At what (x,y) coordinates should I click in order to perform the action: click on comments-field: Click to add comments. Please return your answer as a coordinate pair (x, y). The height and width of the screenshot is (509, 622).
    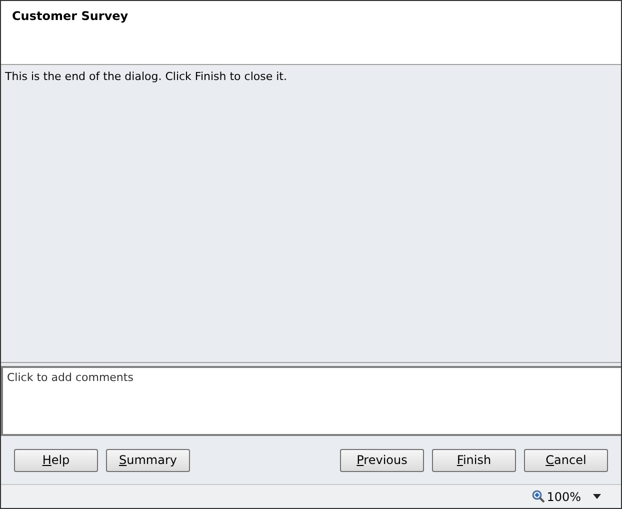
    Looking at the image, I should click on (311, 401).